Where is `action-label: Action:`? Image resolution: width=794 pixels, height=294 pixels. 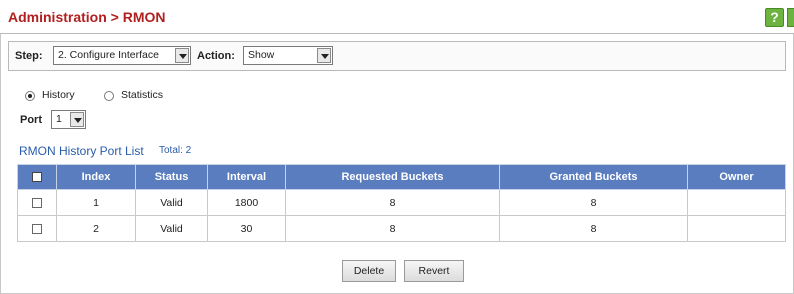 action-label: Action: is located at coordinates (216, 56).